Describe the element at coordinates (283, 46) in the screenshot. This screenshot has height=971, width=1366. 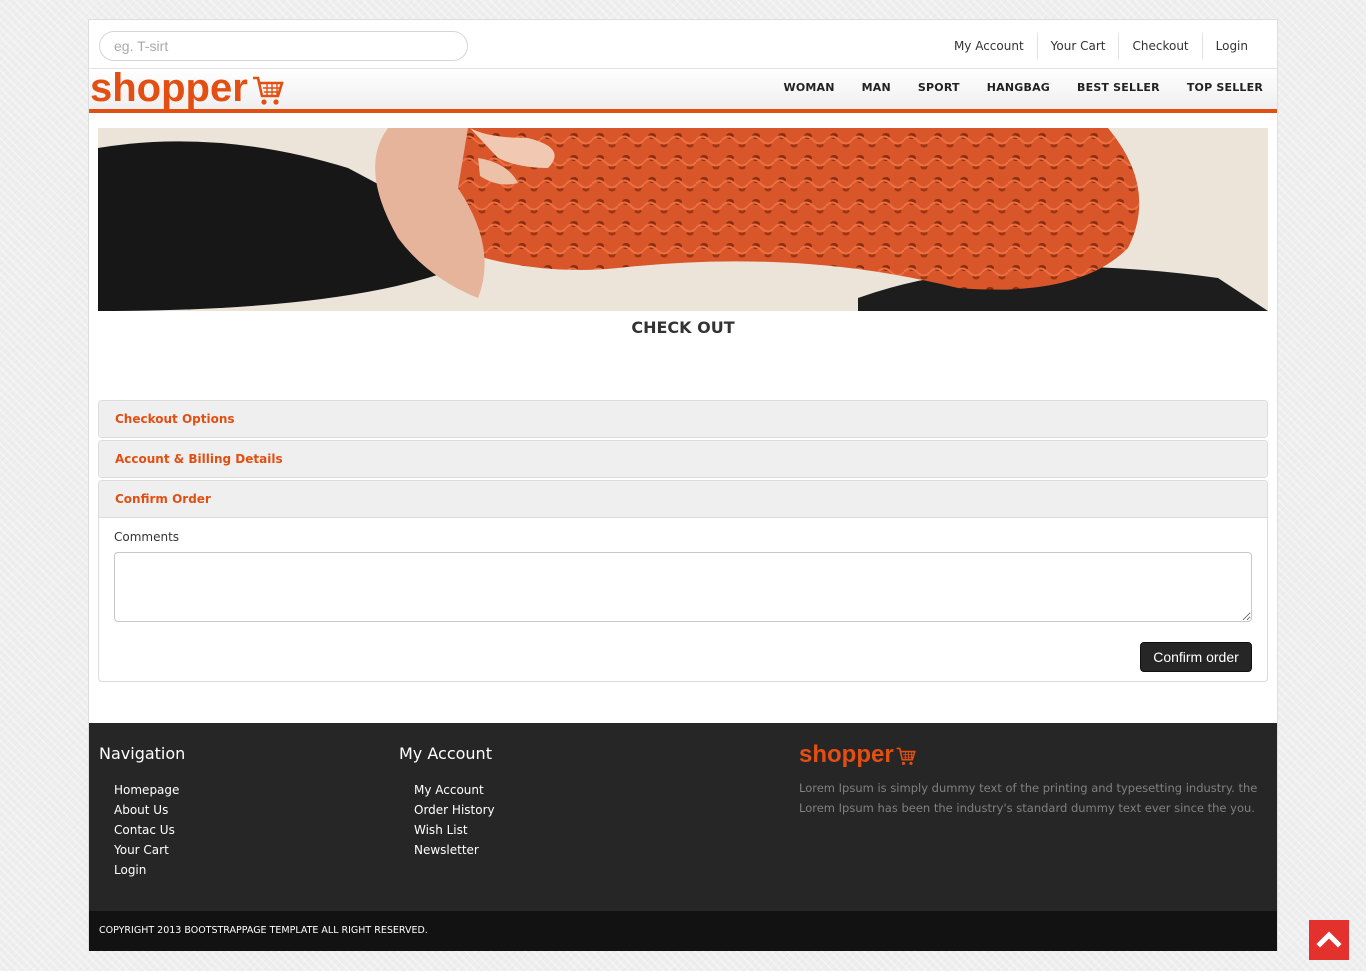
I see `search-input` at that location.